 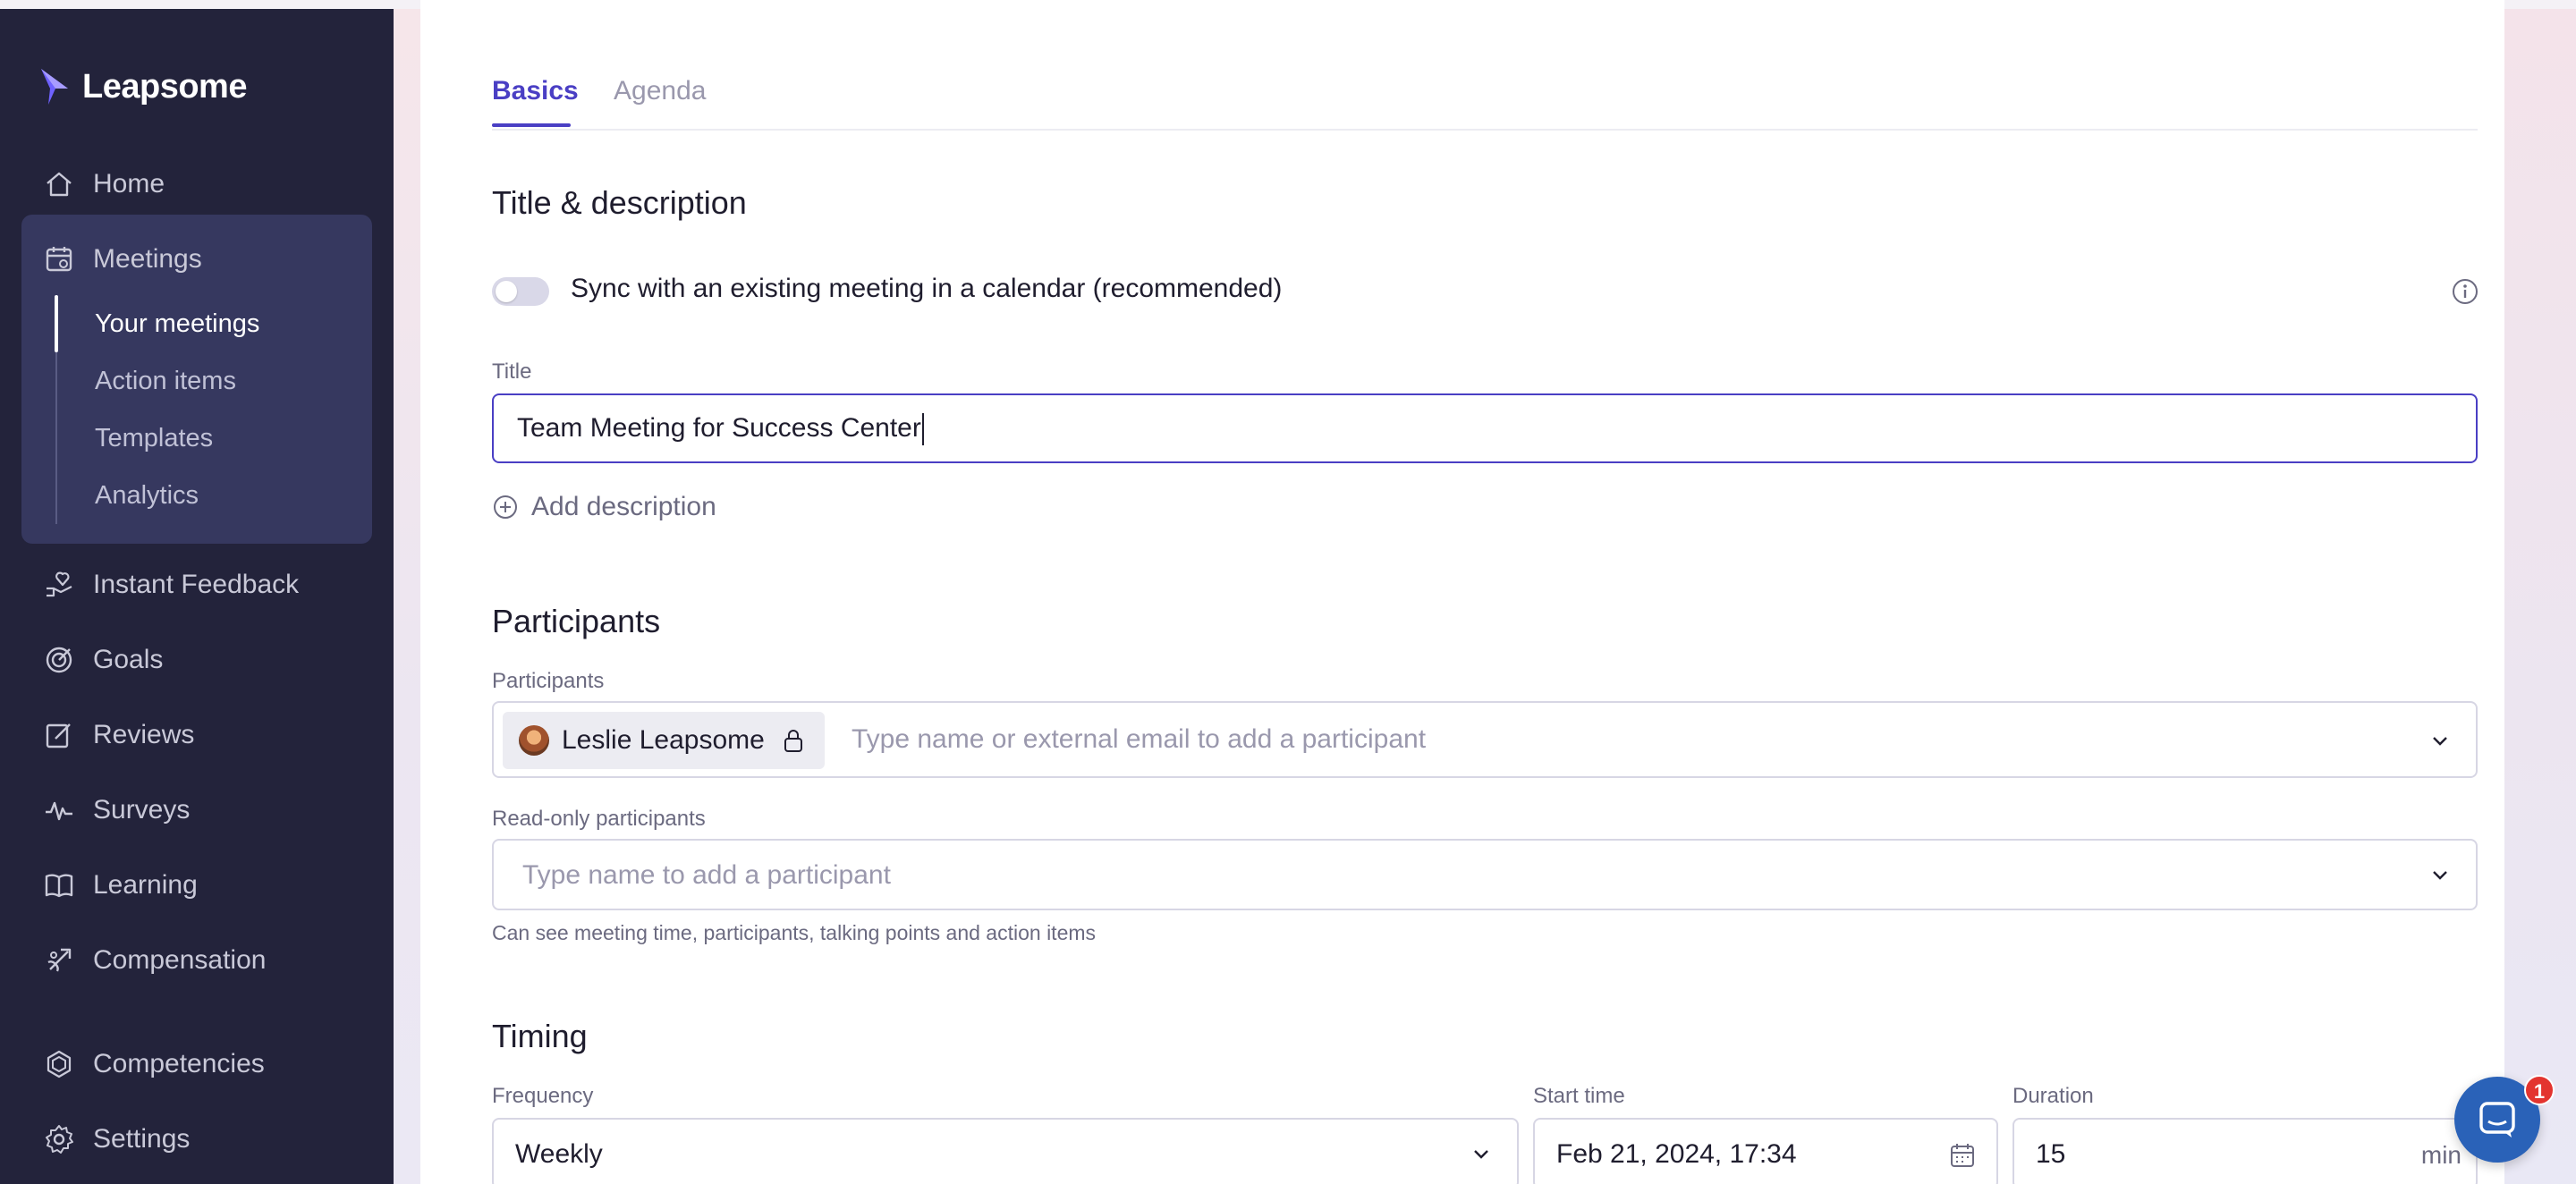 I want to click on sidebar-item-label: Goals, so click(x=128, y=659).